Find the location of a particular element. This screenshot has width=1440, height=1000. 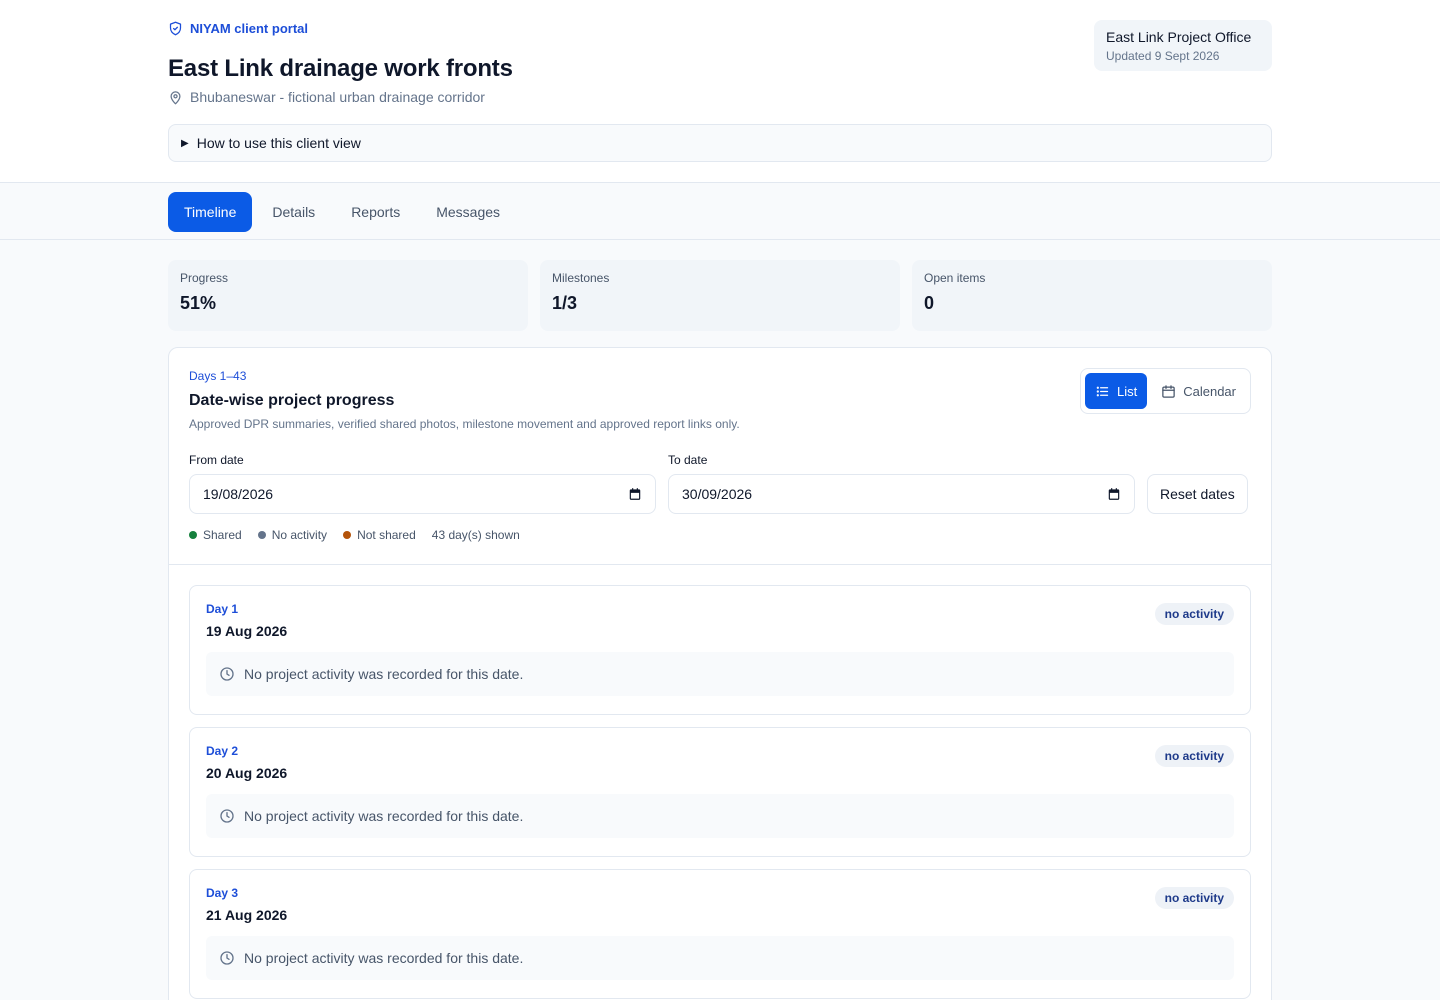

calendar-view-button: Calendar is located at coordinates (1198, 391).